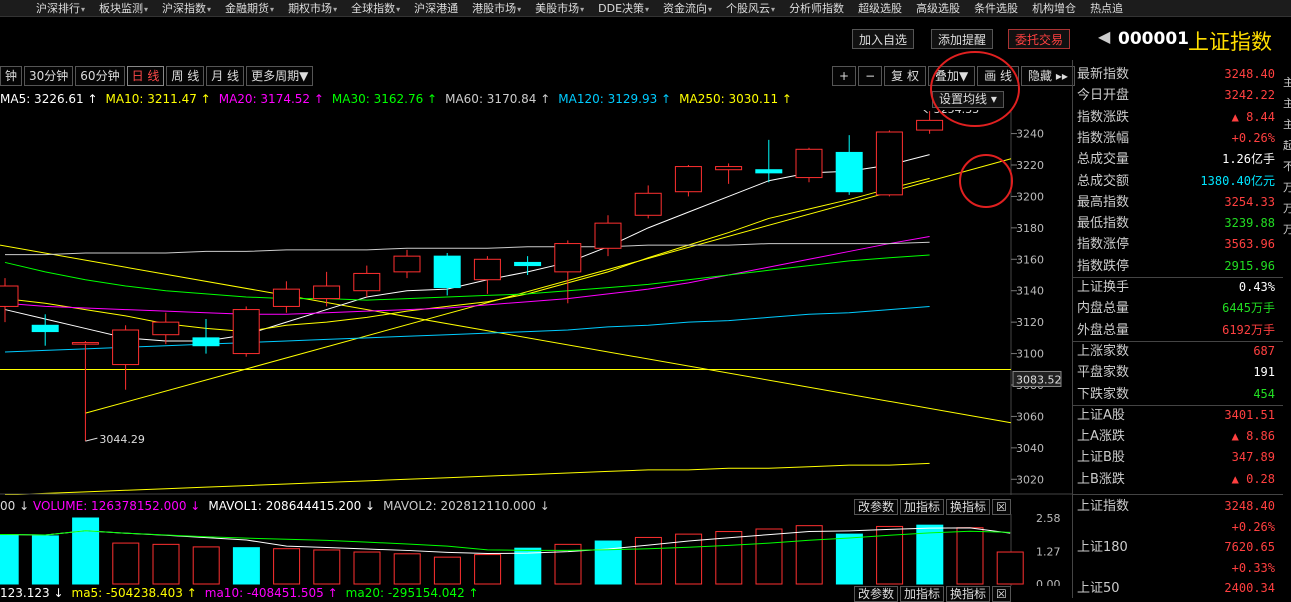  Describe the element at coordinates (1103, 181) in the screenshot. I see `quote-label: 总成交额` at that location.